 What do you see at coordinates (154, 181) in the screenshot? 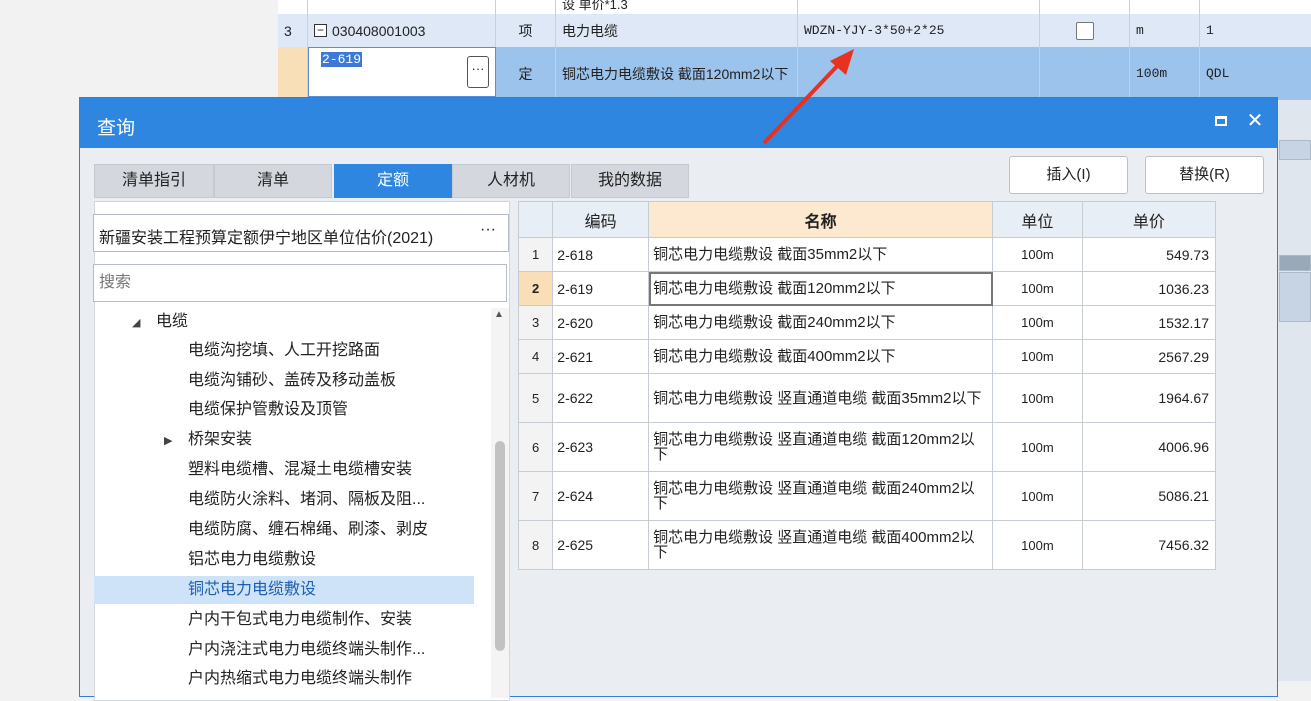
I see `tab-list-guide: 清单指引` at bounding box center [154, 181].